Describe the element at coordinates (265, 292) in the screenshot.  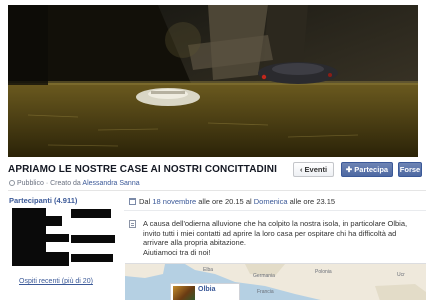
I see `map-label: Francia` at that location.